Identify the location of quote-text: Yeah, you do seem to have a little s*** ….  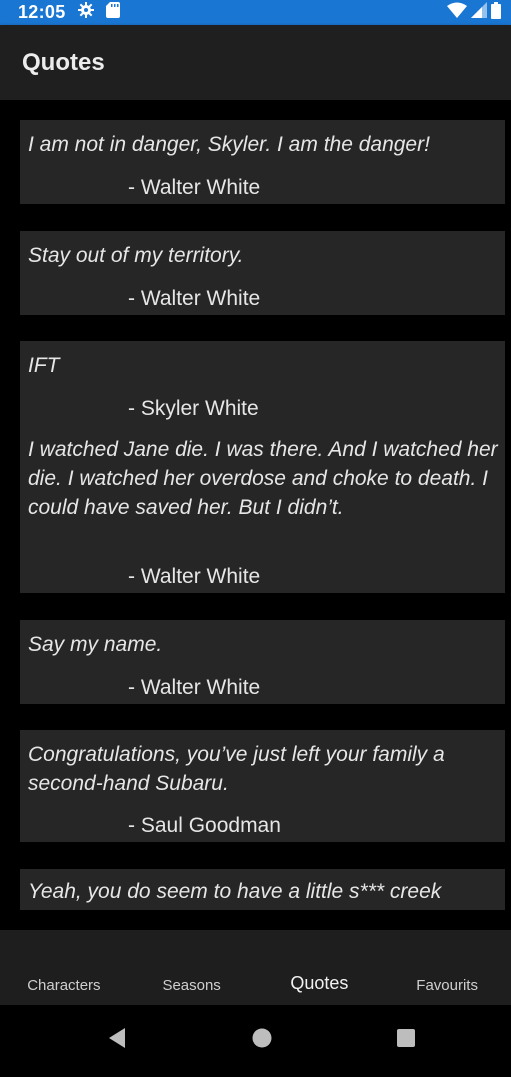
(235, 891).